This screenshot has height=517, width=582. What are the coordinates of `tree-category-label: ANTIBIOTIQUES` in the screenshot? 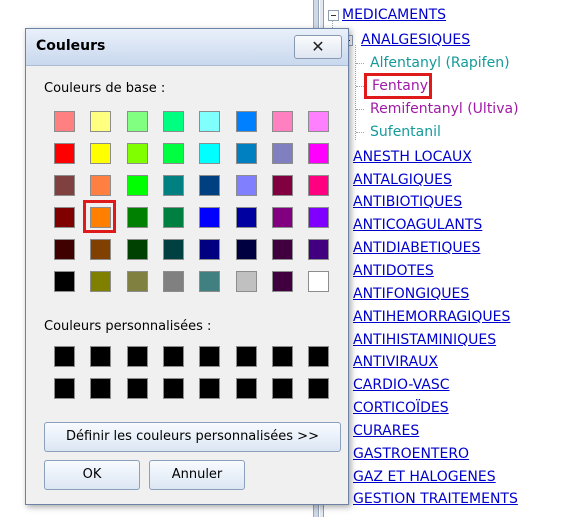 It's located at (407, 202).